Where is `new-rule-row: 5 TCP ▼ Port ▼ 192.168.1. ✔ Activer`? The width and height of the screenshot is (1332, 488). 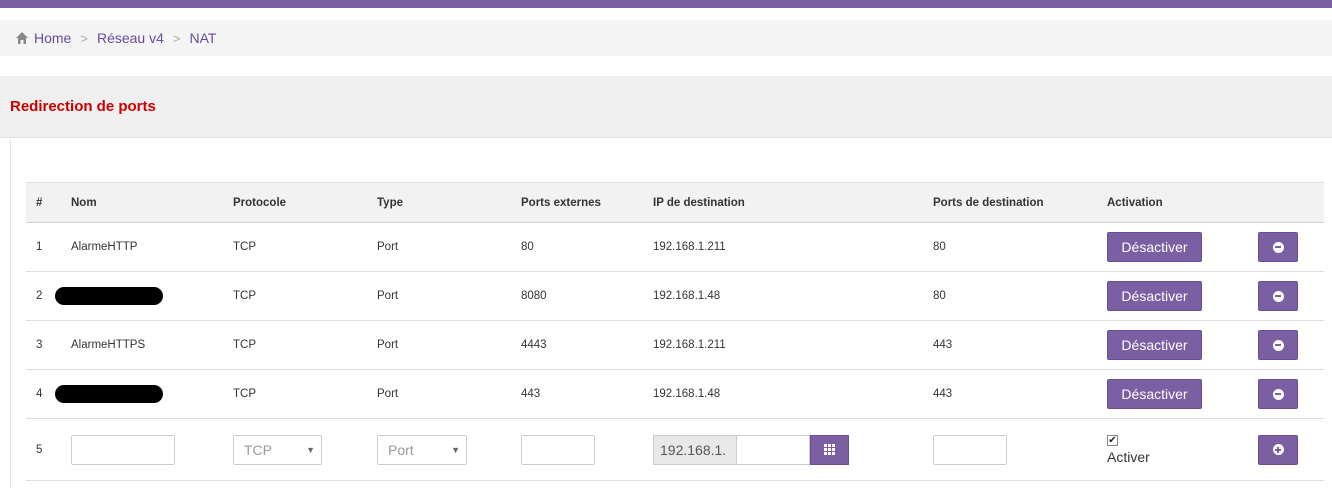 new-rule-row: 5 TCP ▼ Port ▼ 192.168.1. ✔ Activer is located at coordinates (675, 449).